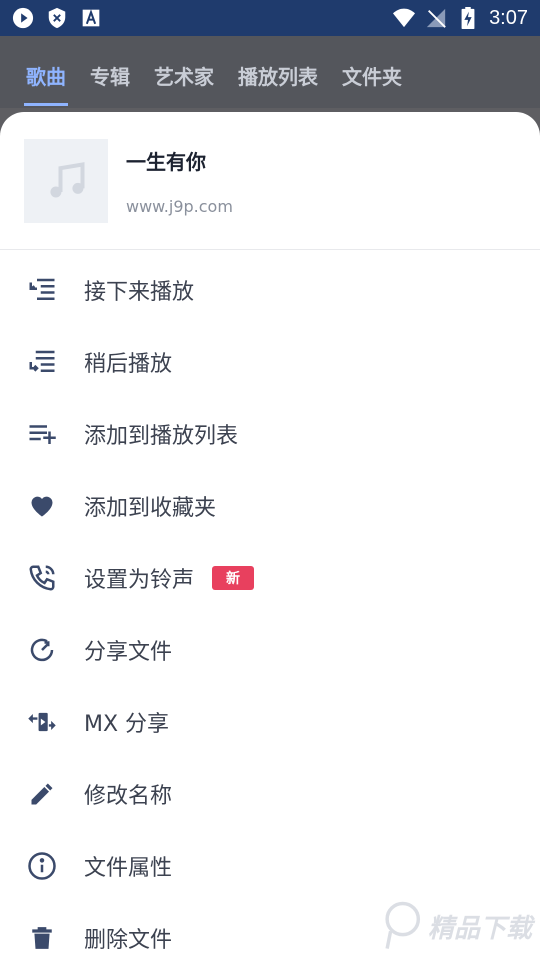  Describe the element at coordinates (91, 18) in the screenshot. I see `font-a-icon` at that location.